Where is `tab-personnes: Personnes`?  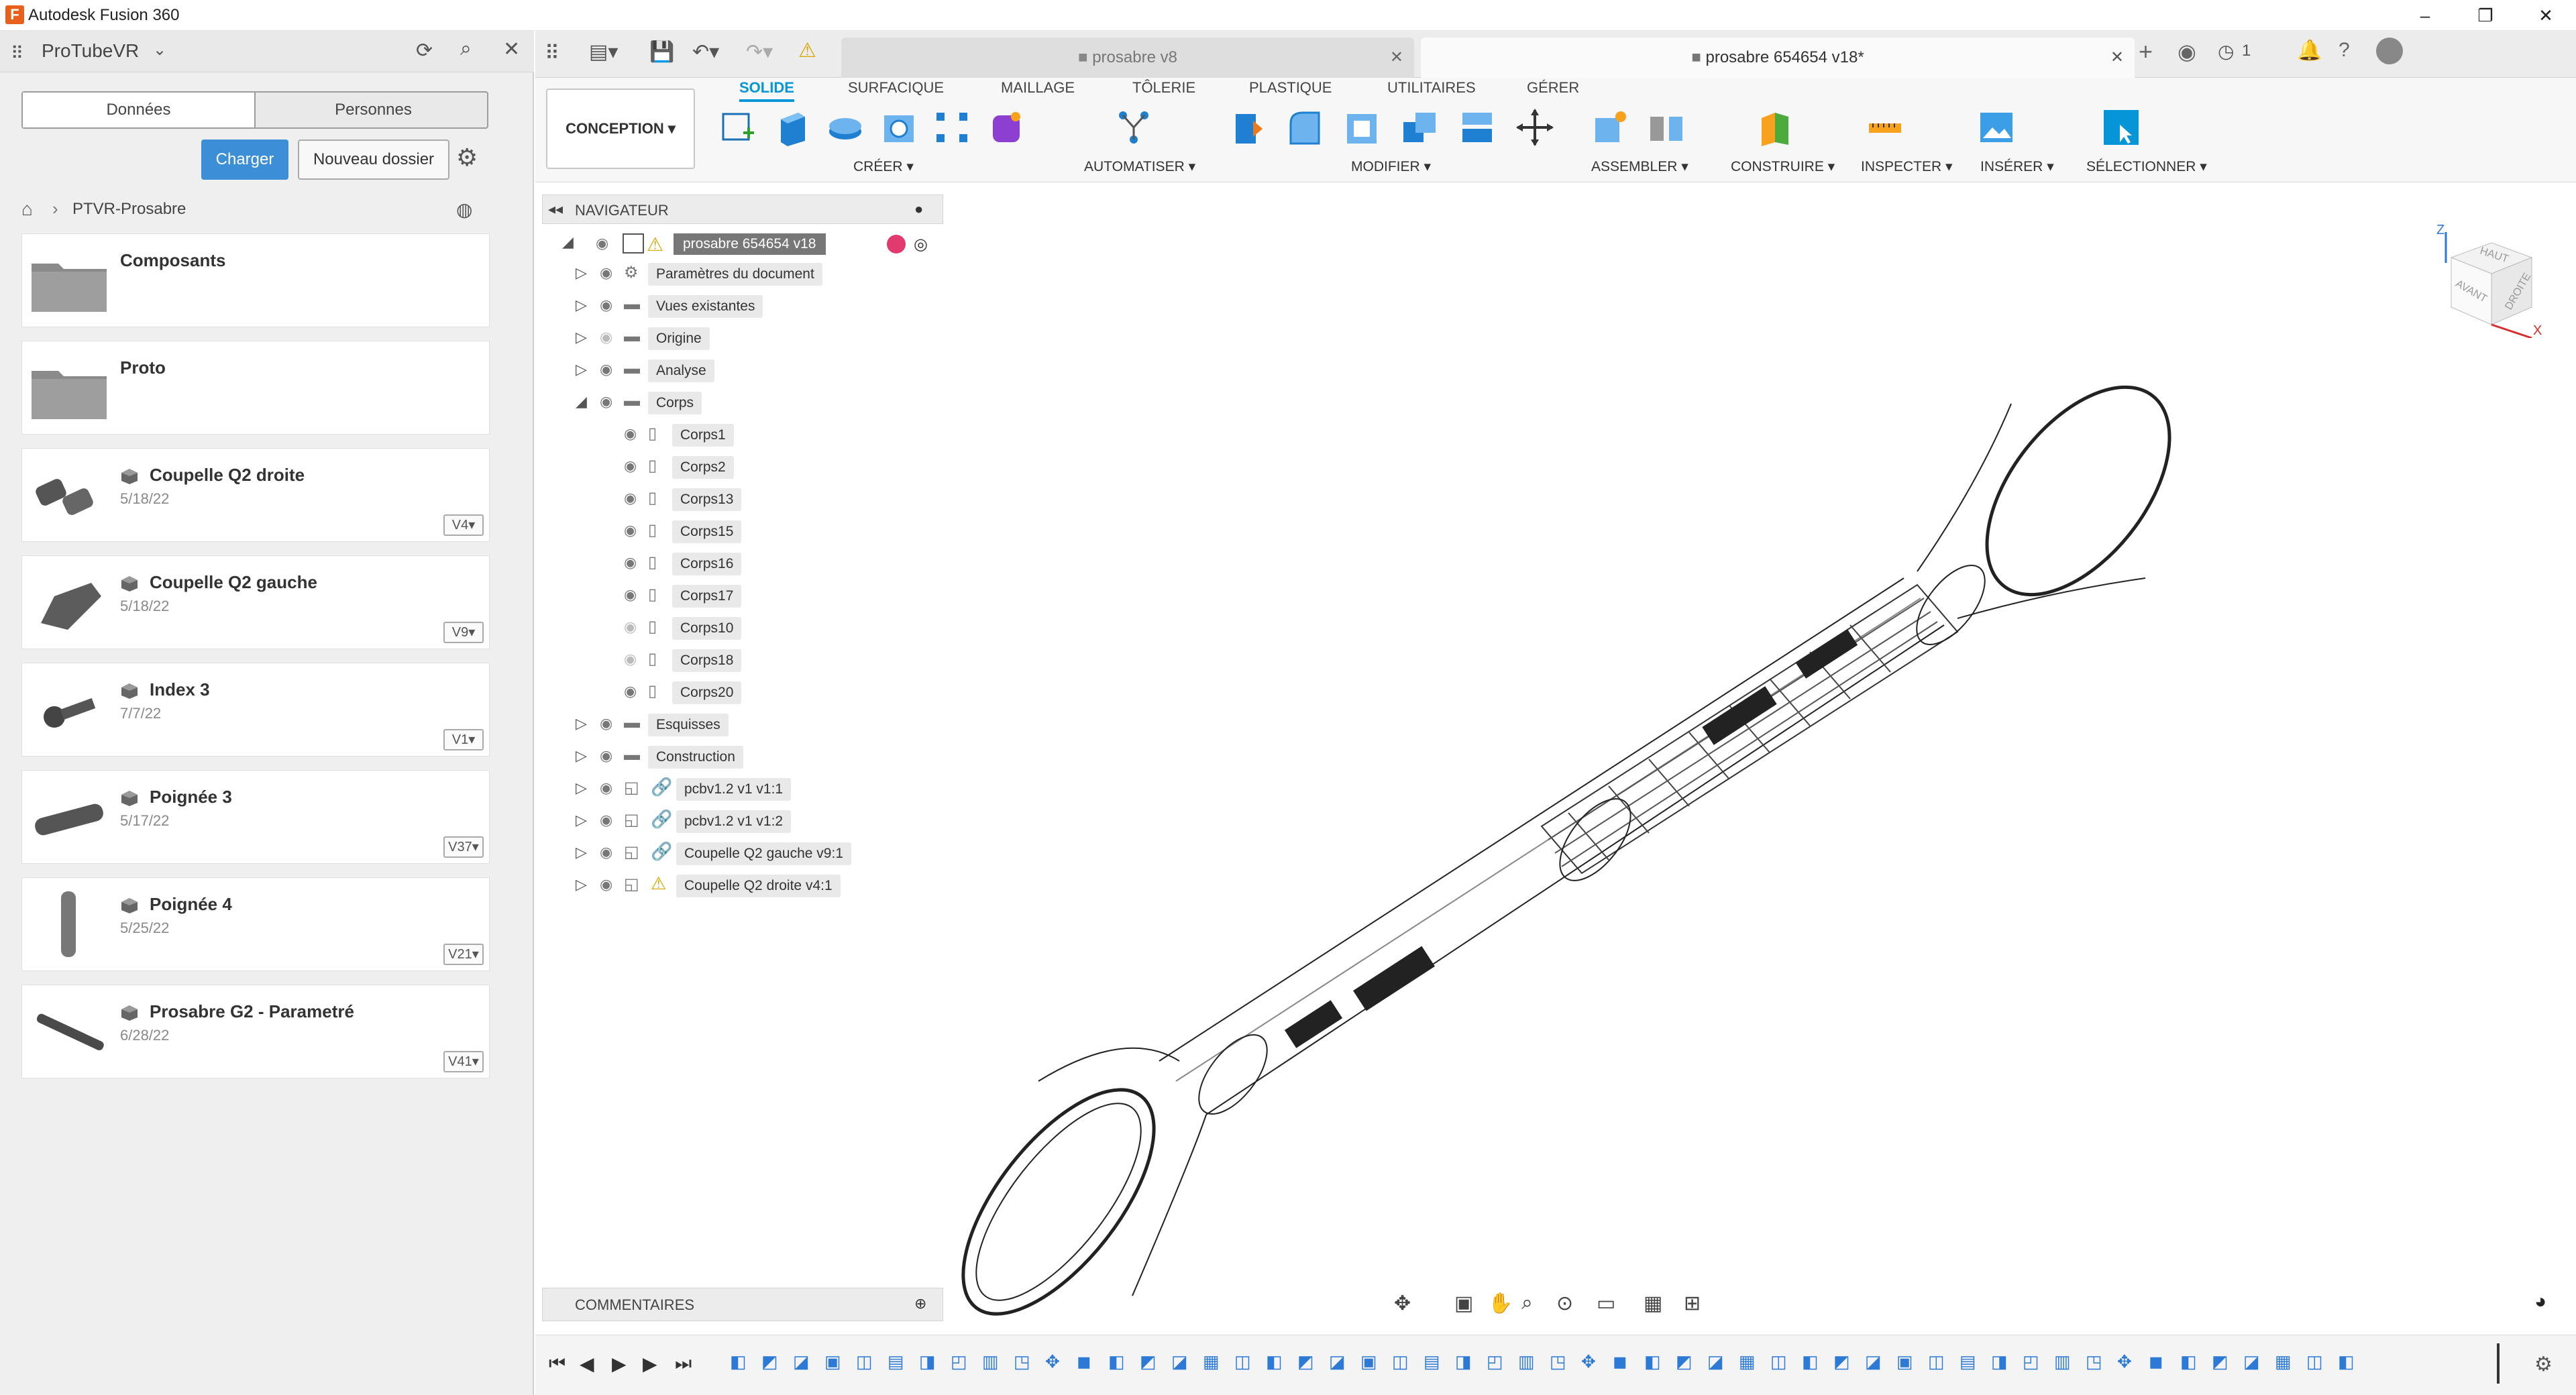 tab-personnes: Personnes is located at coordinates (373, 110).